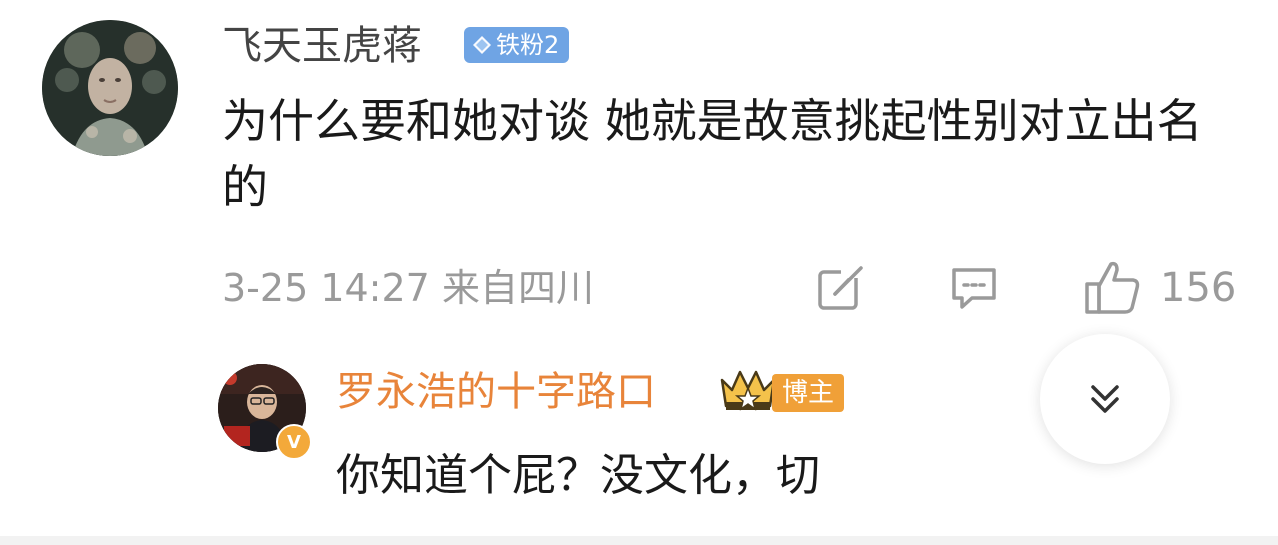 The width and height of the screenshot is (1278, 545). I want to click on commenter-avatar, so click(110, 88).